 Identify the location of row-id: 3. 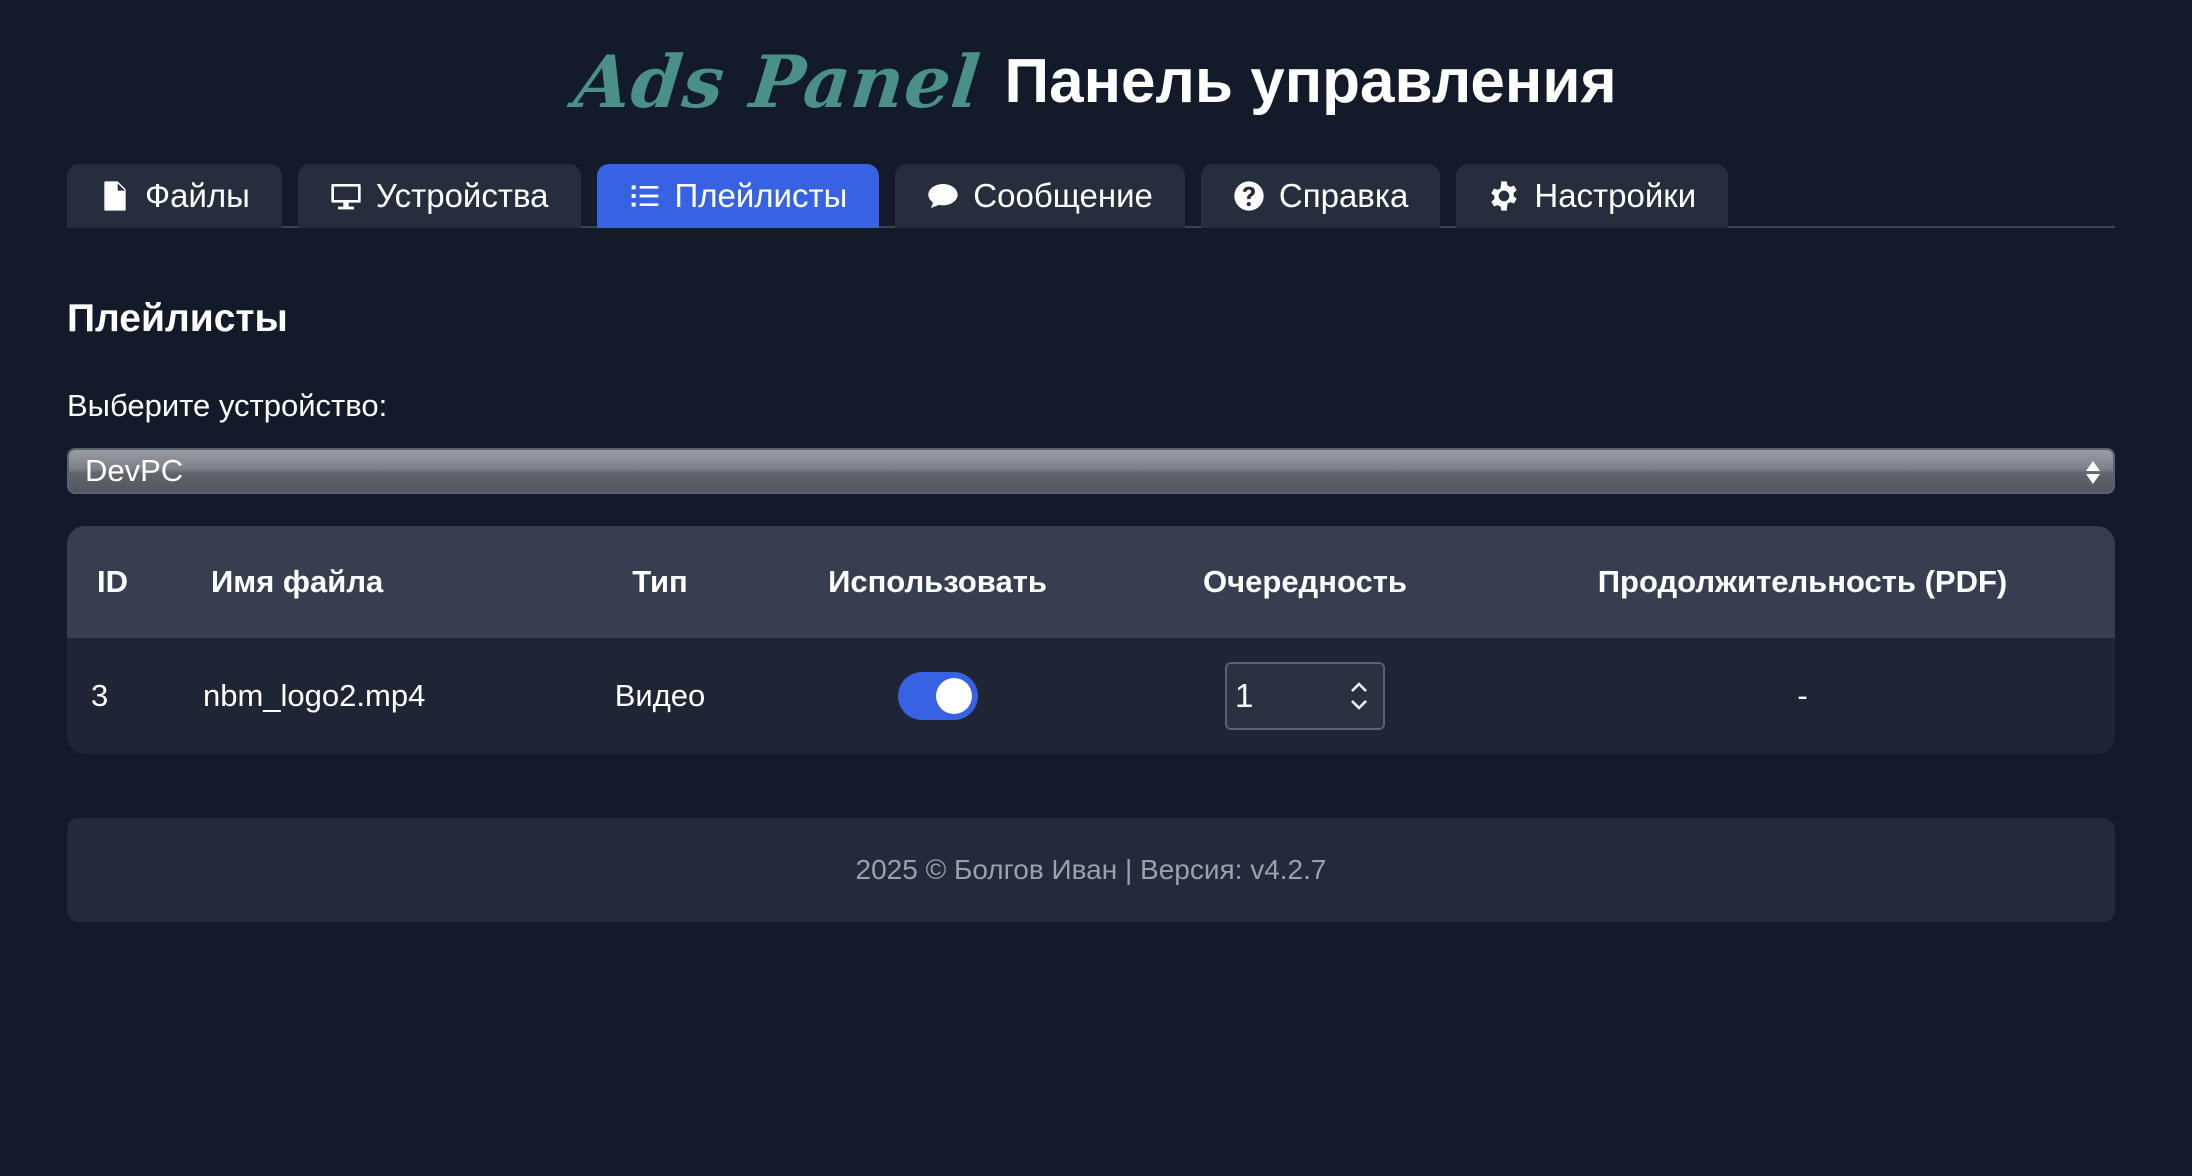
(100, 695).